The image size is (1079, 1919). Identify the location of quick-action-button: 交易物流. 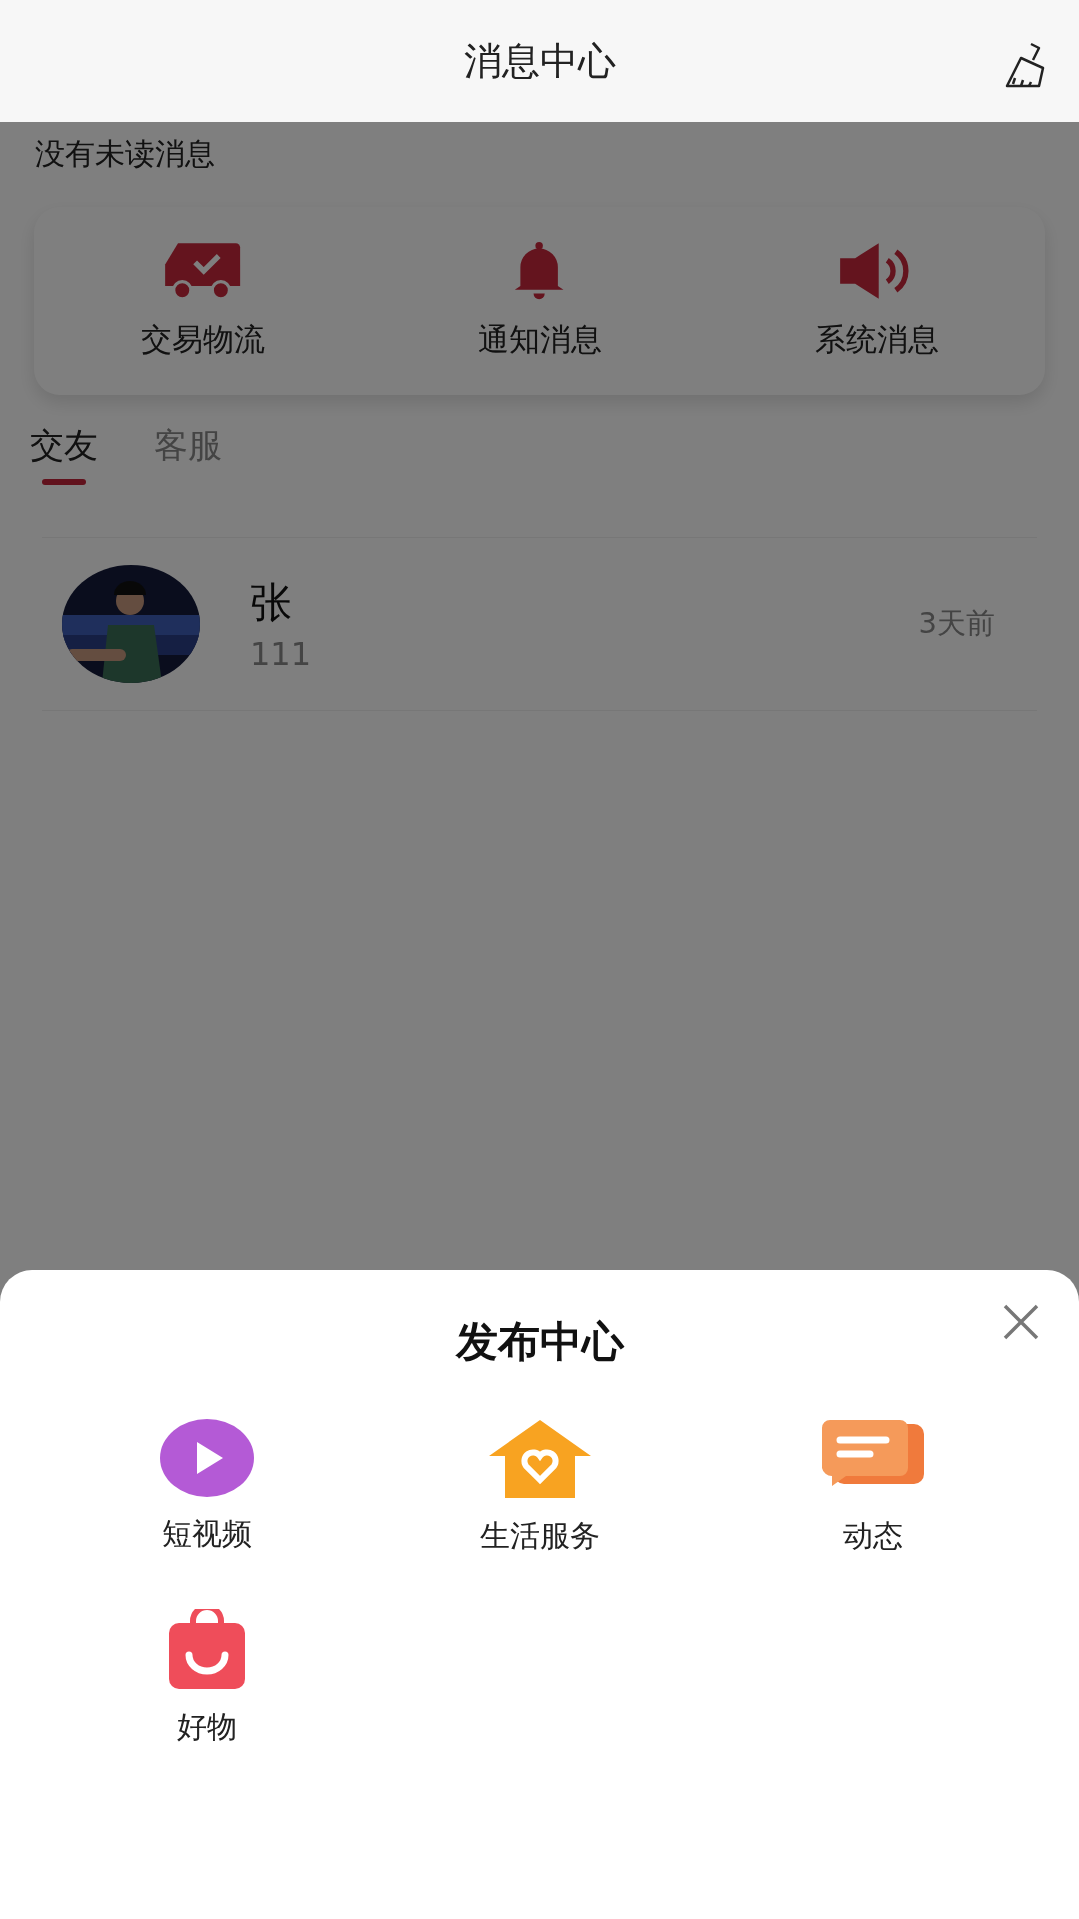
(202, 301).